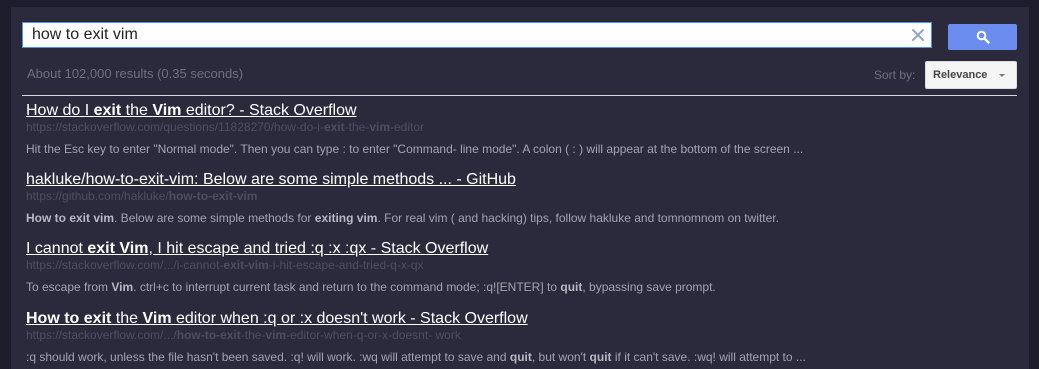 The height and width of the screenshot is (369, 1039). I want to click on highlight-text: how-to-exit-vim, so click(213, 196).